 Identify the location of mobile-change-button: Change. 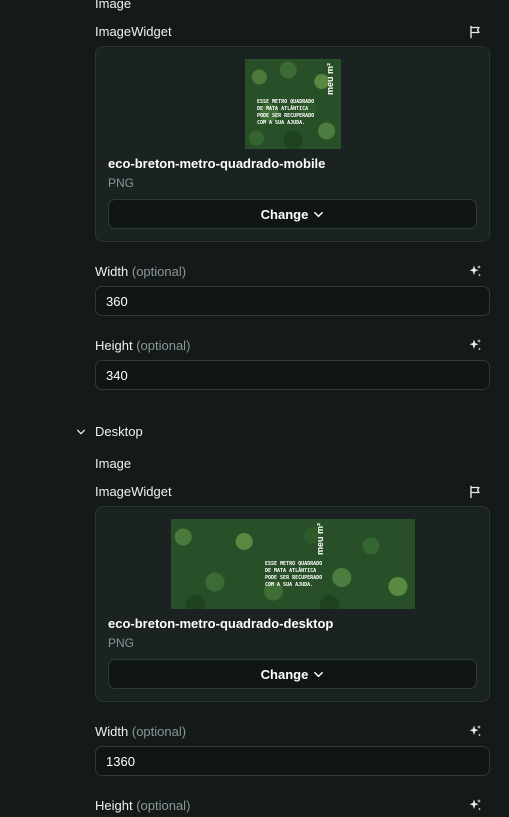
(292, 214).